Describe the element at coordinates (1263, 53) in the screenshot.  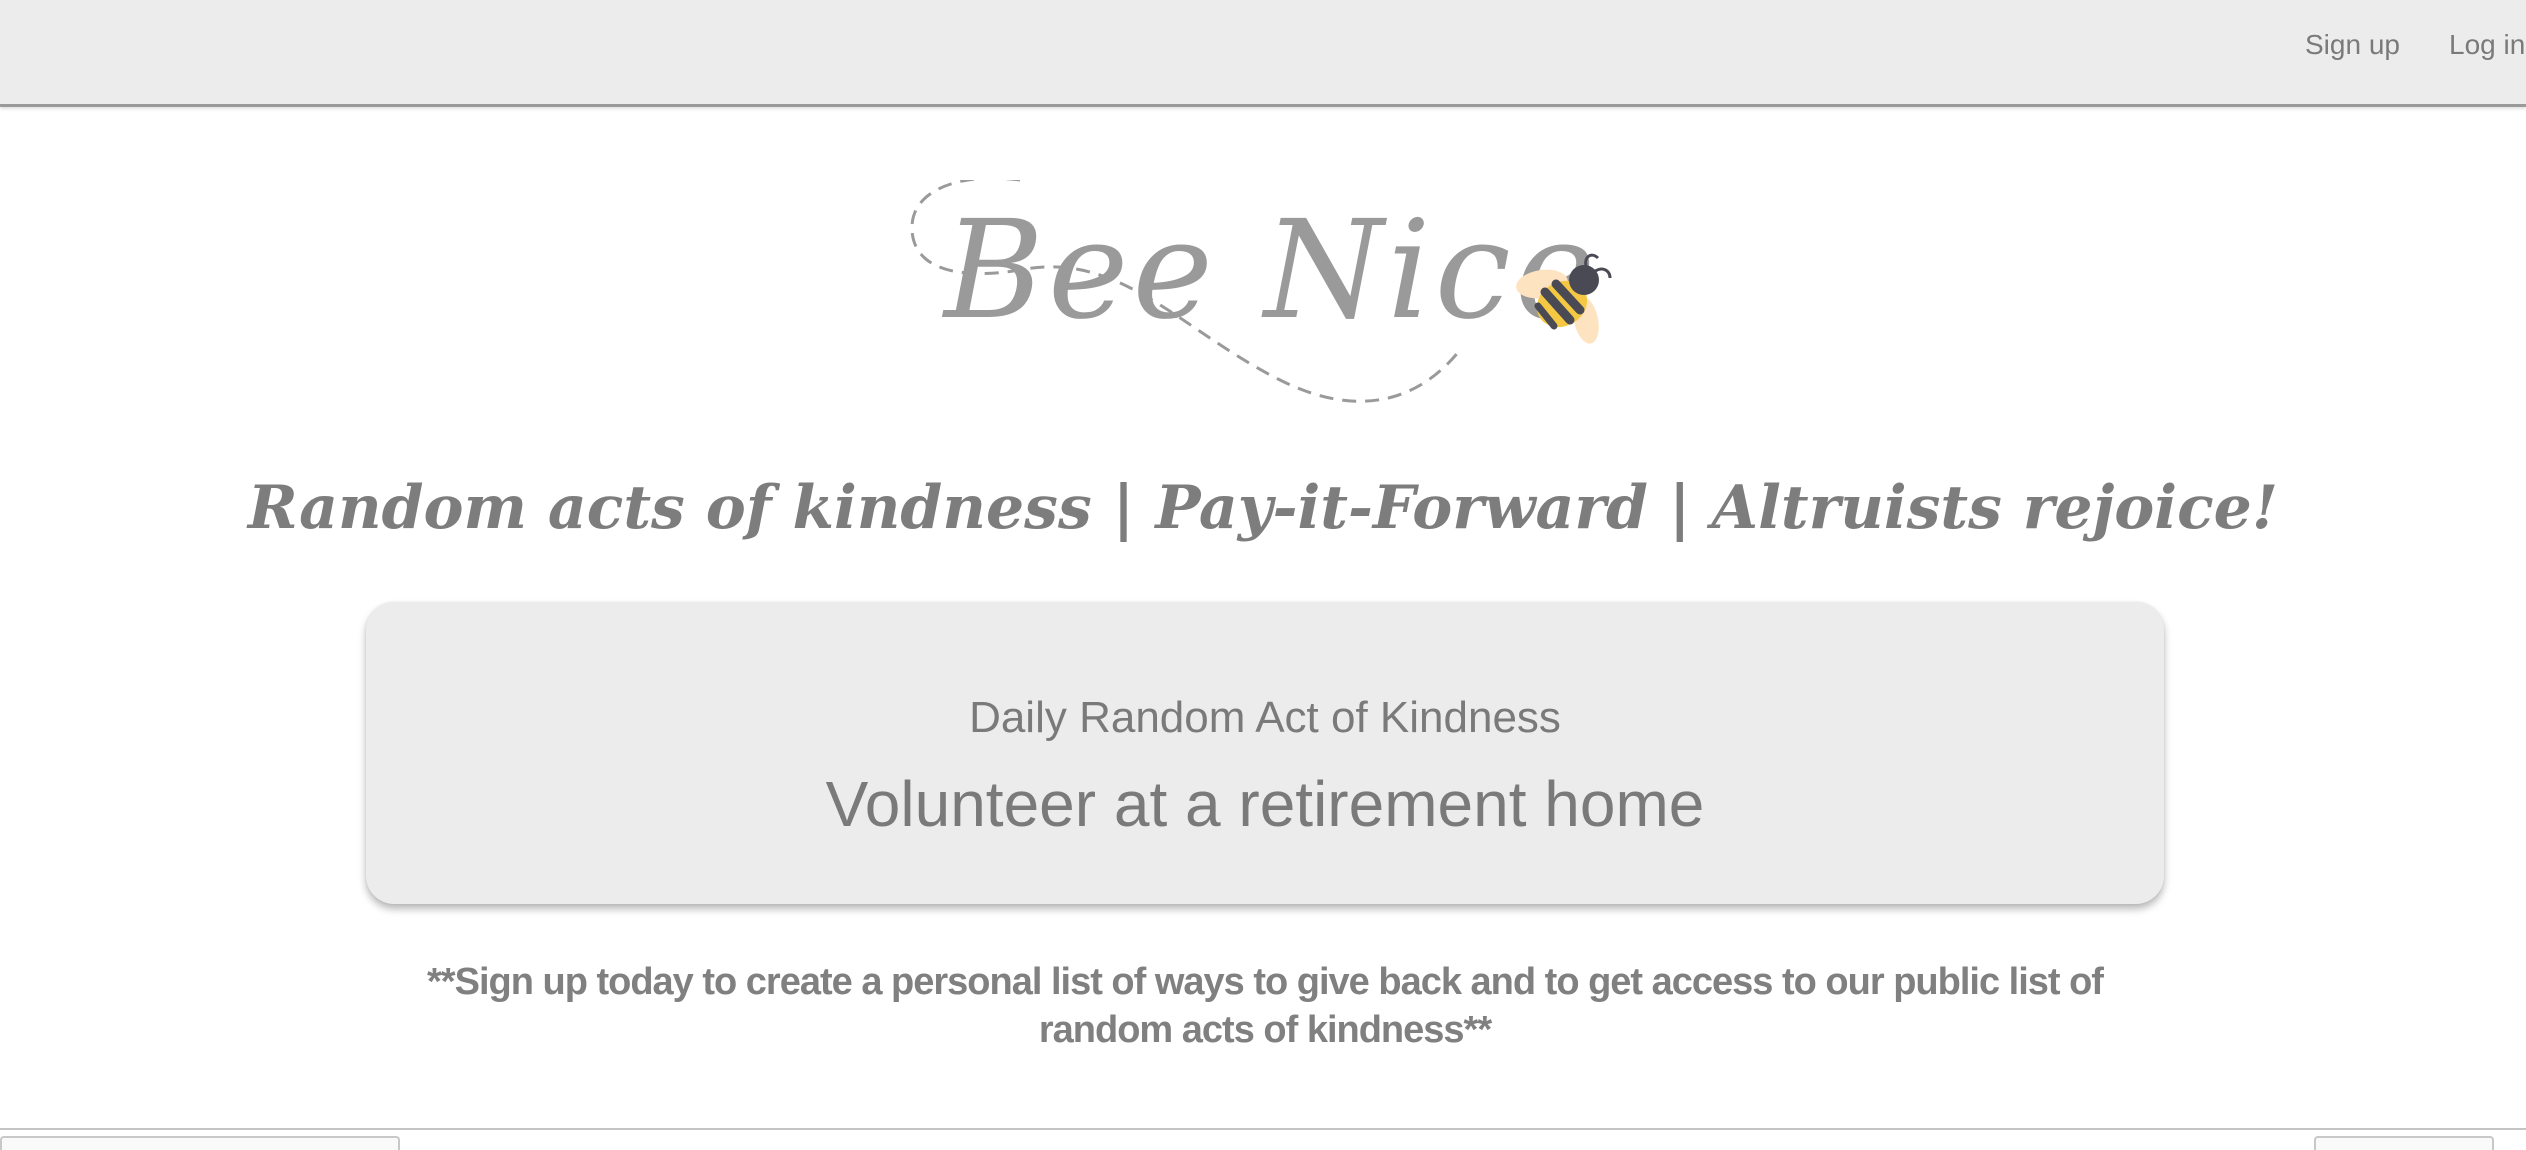
I see `top-navbar: Sign up Log in` at that location.